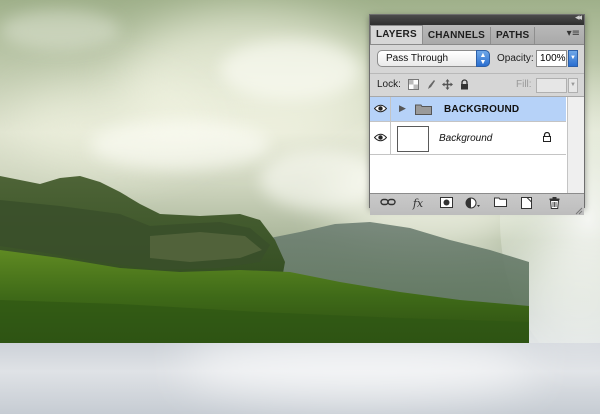 This screenshot has width=600, height=414. What do you see at coordinates (500, 204) in the screenshot?
I see `new-group-icon` at bounding box center [500, 204].